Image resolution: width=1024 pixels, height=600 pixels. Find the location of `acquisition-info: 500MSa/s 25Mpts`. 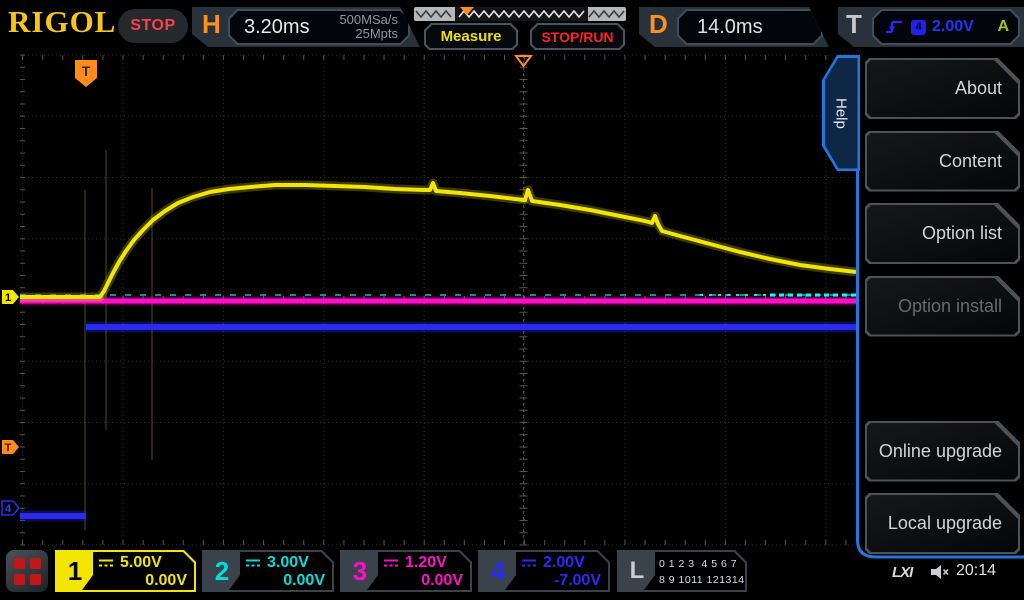

acquisition-info: 500MSa/s 25Mpts is located at coordinates (373, 27).